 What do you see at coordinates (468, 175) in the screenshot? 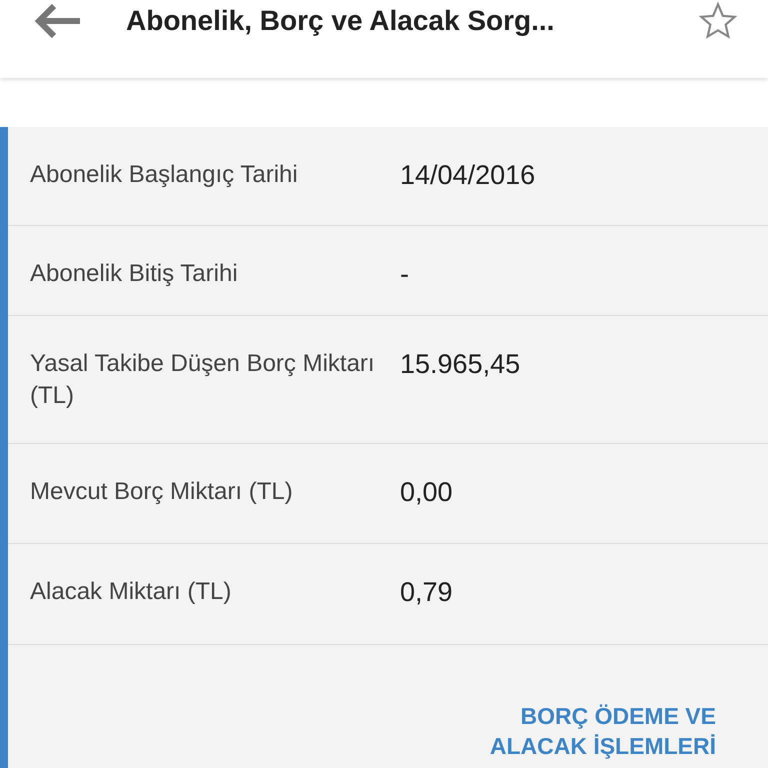
I see `field-value: 14/04/2016` at bounding box center [468, 175].